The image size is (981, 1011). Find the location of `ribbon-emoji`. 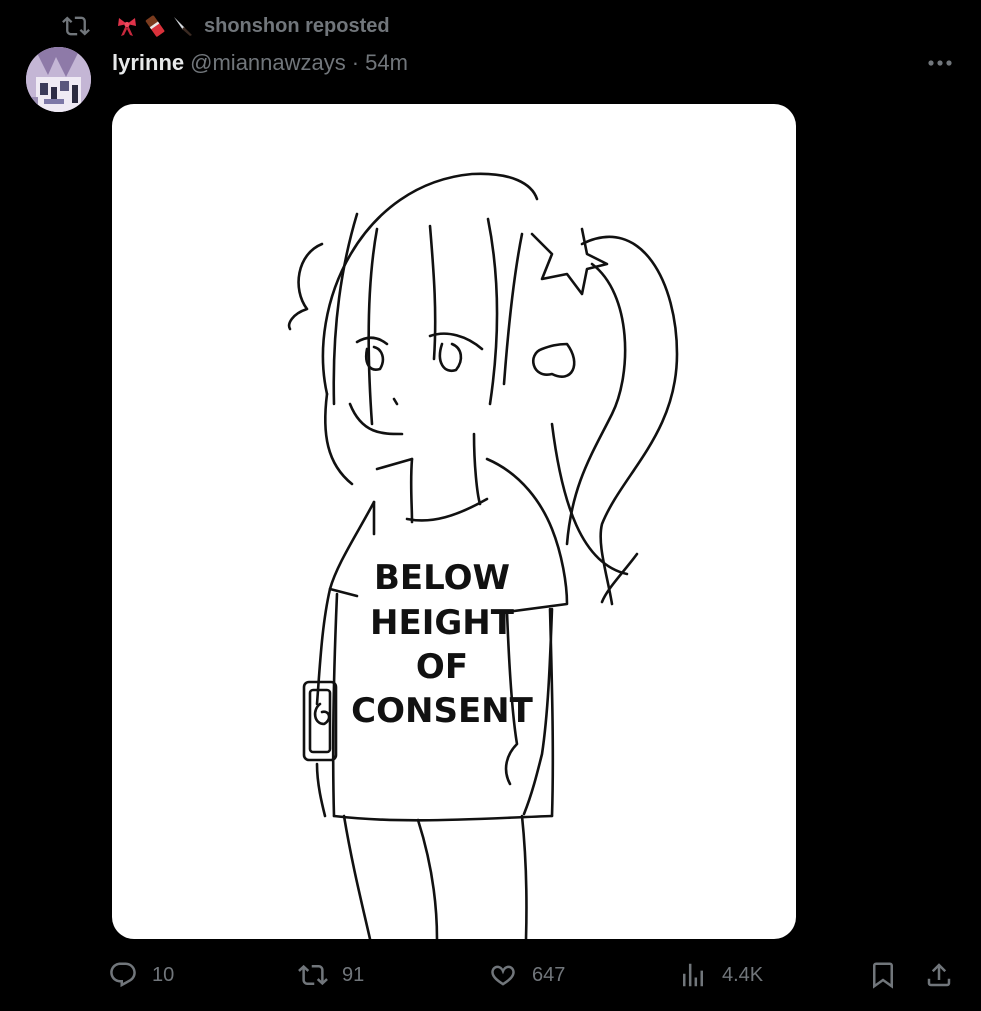

ribbon-emoji is located at coordinates (127, 27).